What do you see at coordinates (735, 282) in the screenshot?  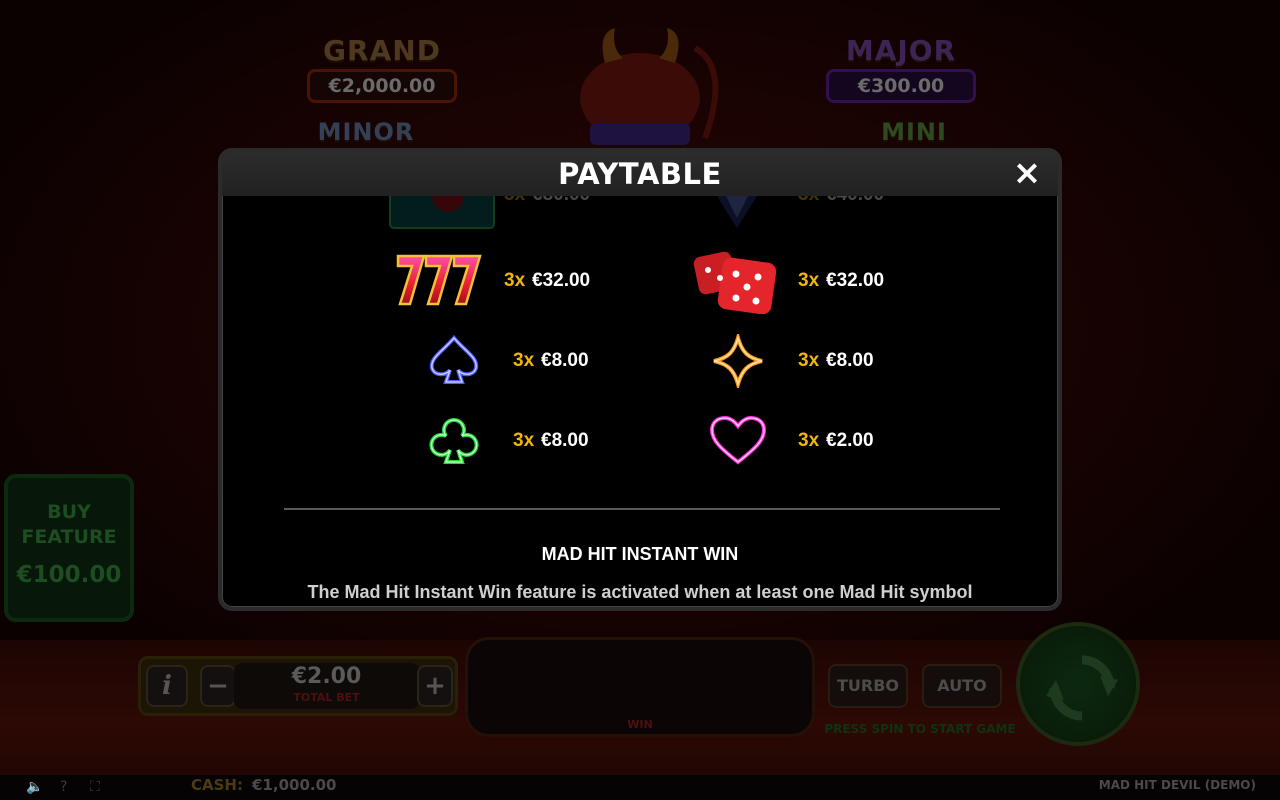 I see `dice-icon` at bounding box center [735, 282].